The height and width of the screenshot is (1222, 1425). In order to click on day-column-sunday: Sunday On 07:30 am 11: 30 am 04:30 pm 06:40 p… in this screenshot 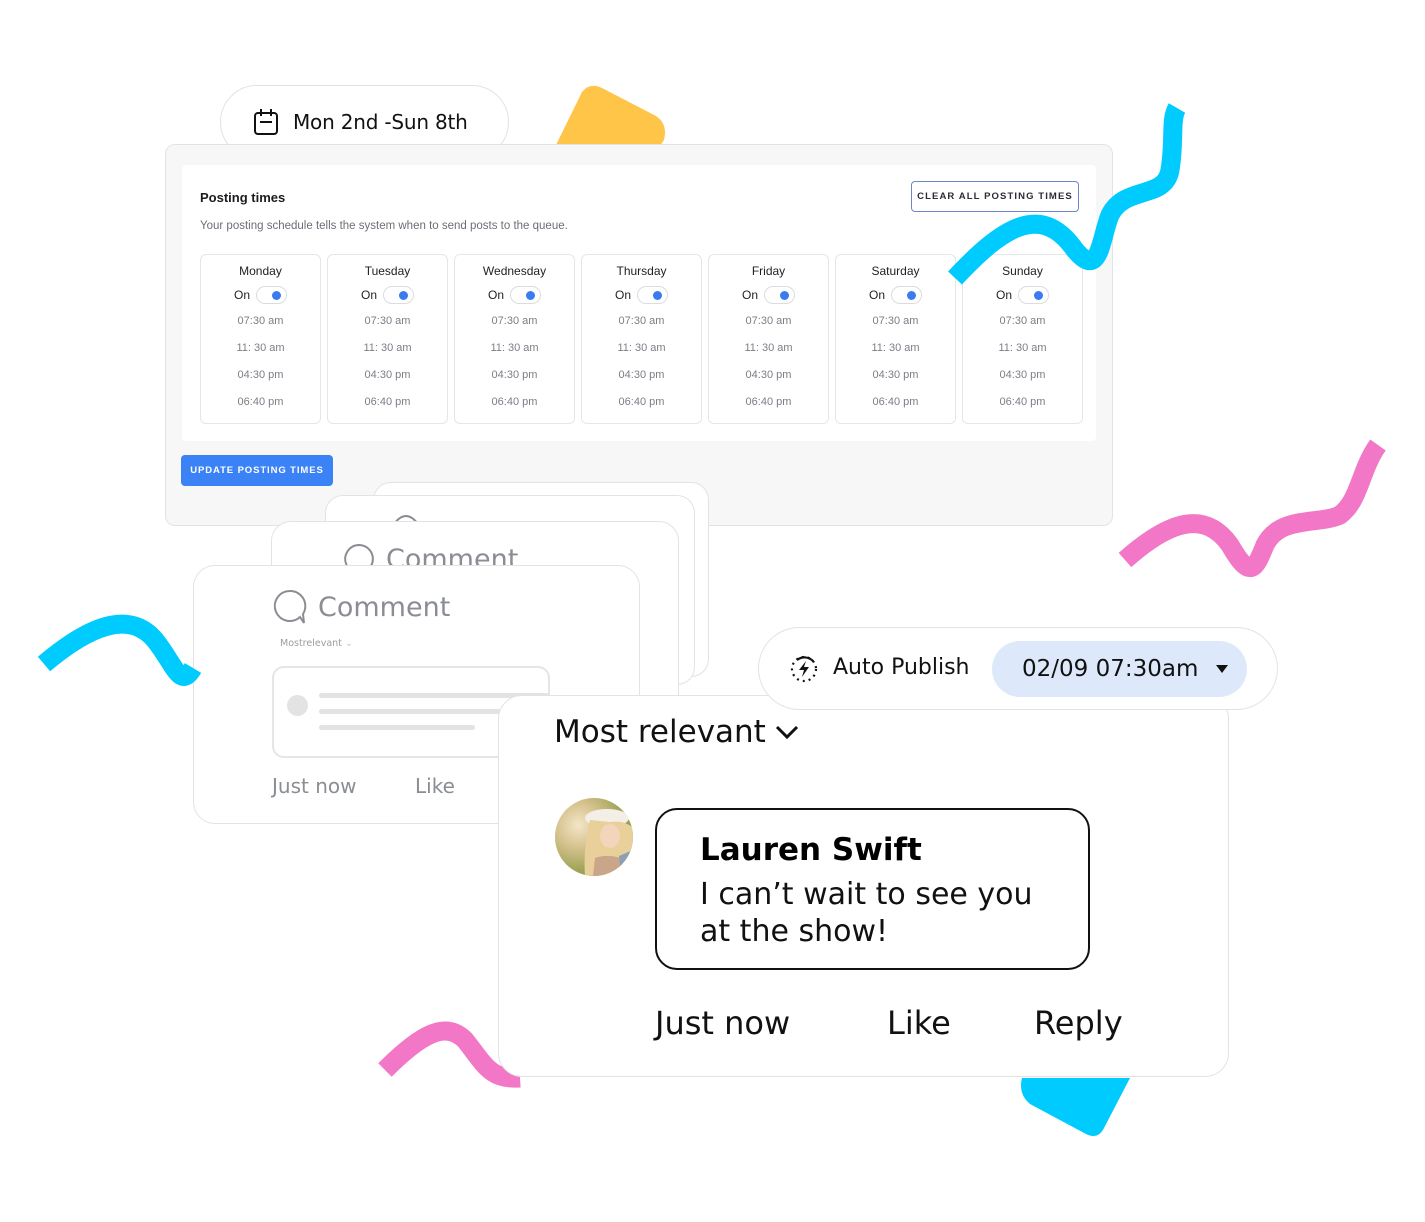, I will do `click(1022, 339)`.